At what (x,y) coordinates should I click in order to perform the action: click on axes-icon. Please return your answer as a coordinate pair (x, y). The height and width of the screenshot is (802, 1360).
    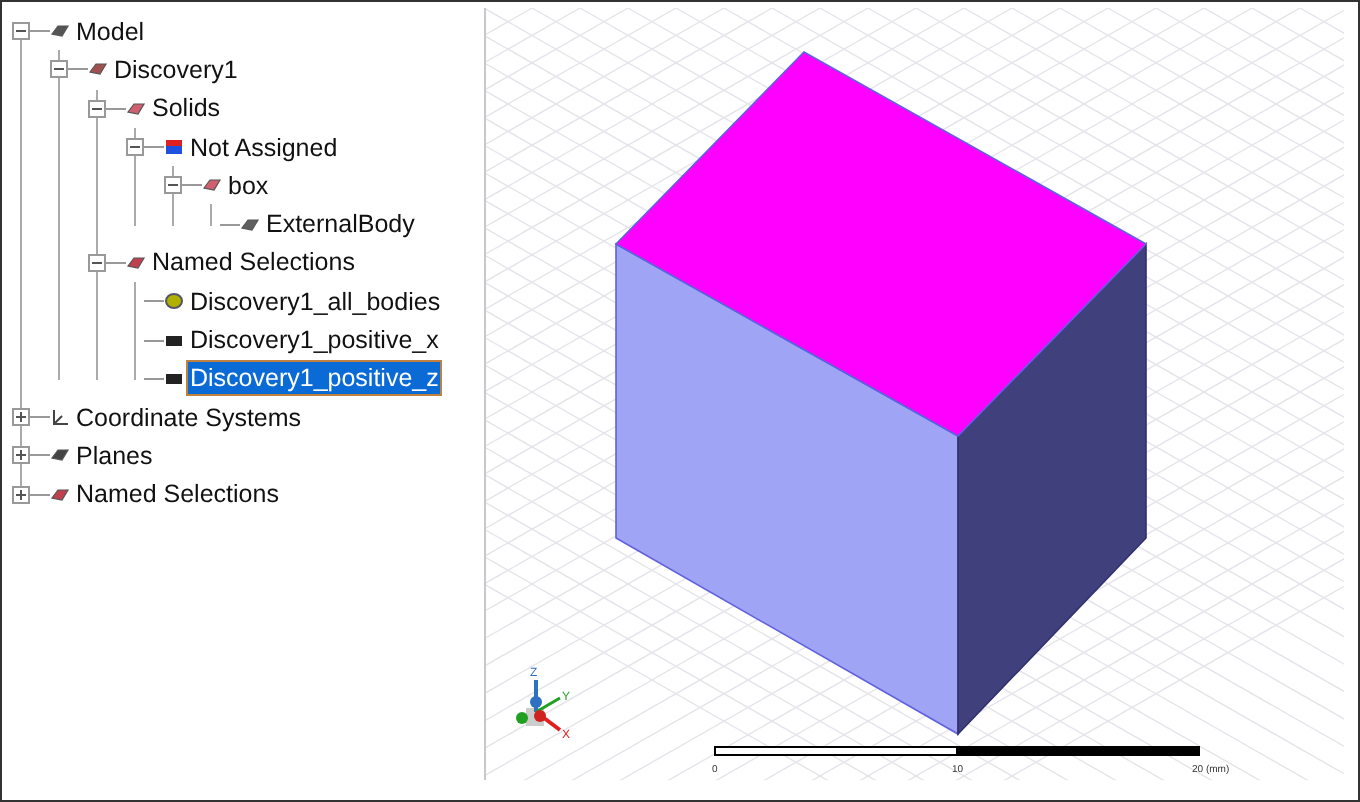
    Looking at the image, I should click on (60, 417).